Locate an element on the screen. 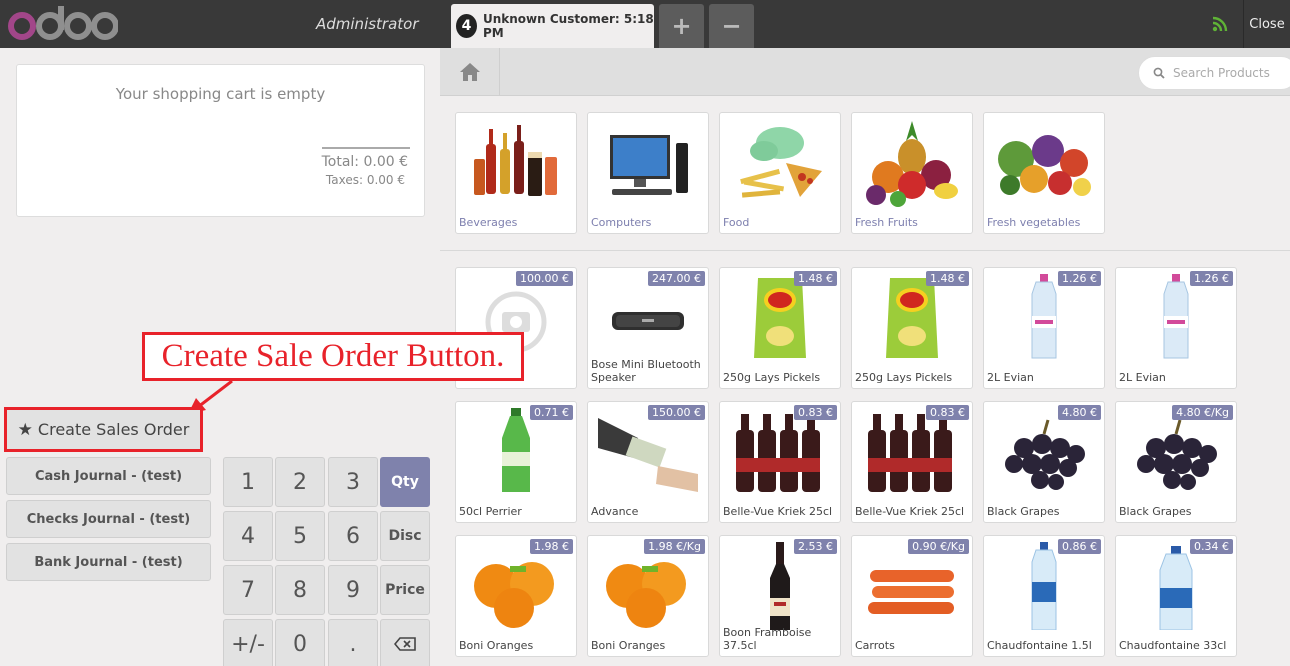 Image resolution: width=1290 pixels, height=666 pixels. product-tile: 1.98 €/Kg Boni Oranges is located at coordinates (648, 596).